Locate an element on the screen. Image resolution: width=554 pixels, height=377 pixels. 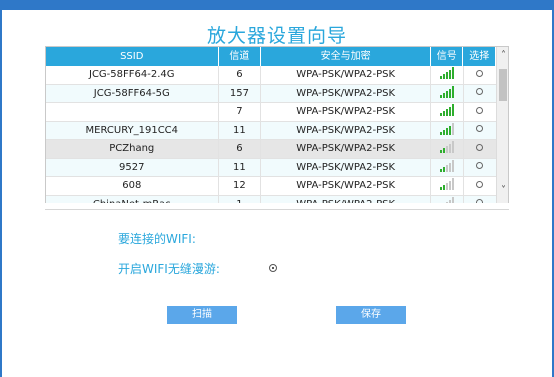
column-header-ssid: SSID is located at coordinates (132, 56).